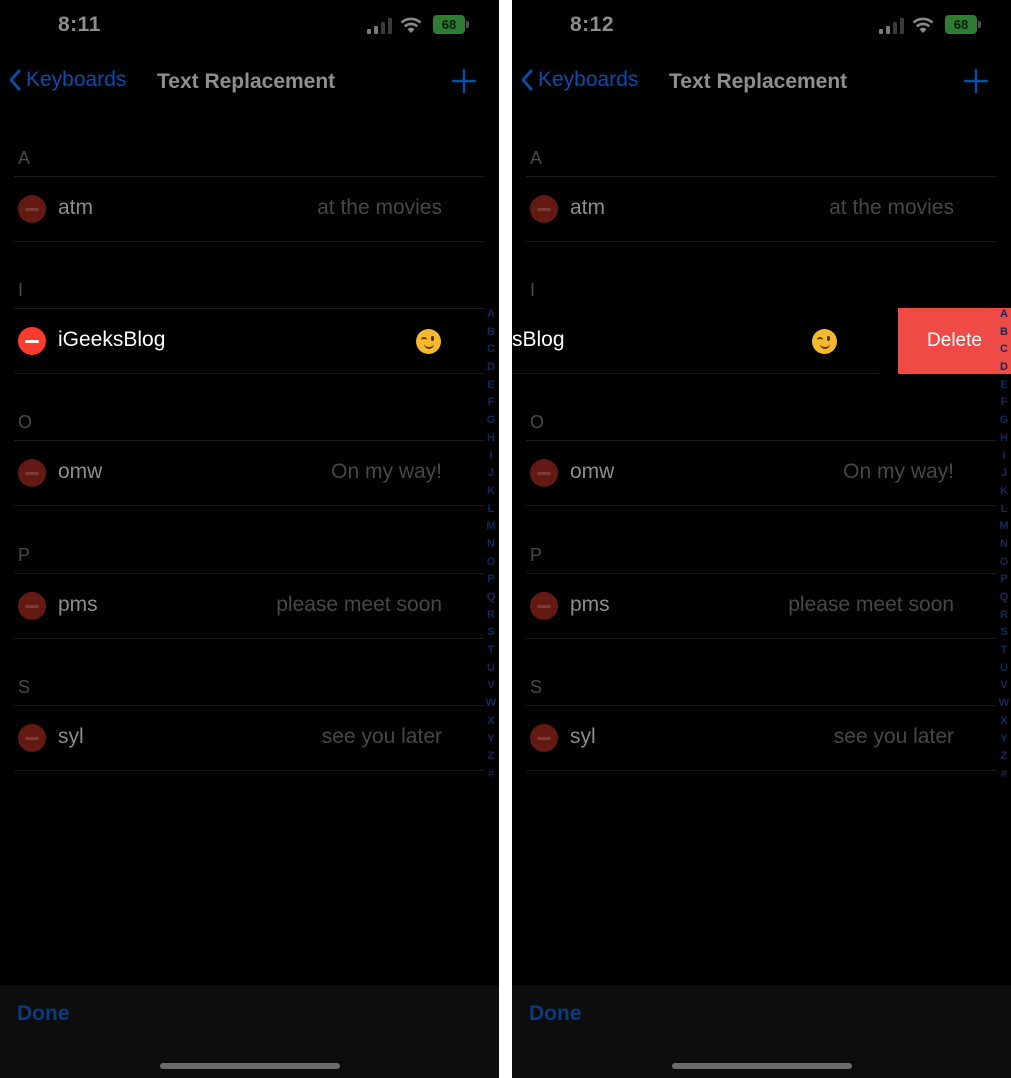 The width and height of the screenshot is (1011, 1078). I want to click on winking-face-icon, so click(824, 341).